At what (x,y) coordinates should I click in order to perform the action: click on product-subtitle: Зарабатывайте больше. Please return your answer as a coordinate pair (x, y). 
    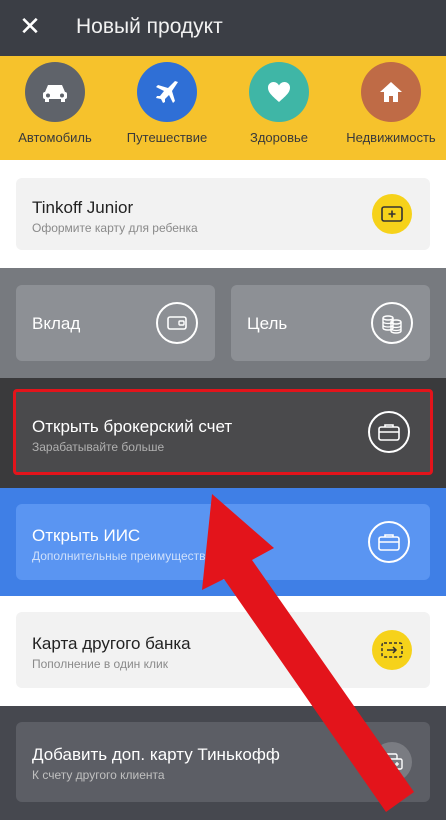
    Looking at the image, I should click on (98, 447).